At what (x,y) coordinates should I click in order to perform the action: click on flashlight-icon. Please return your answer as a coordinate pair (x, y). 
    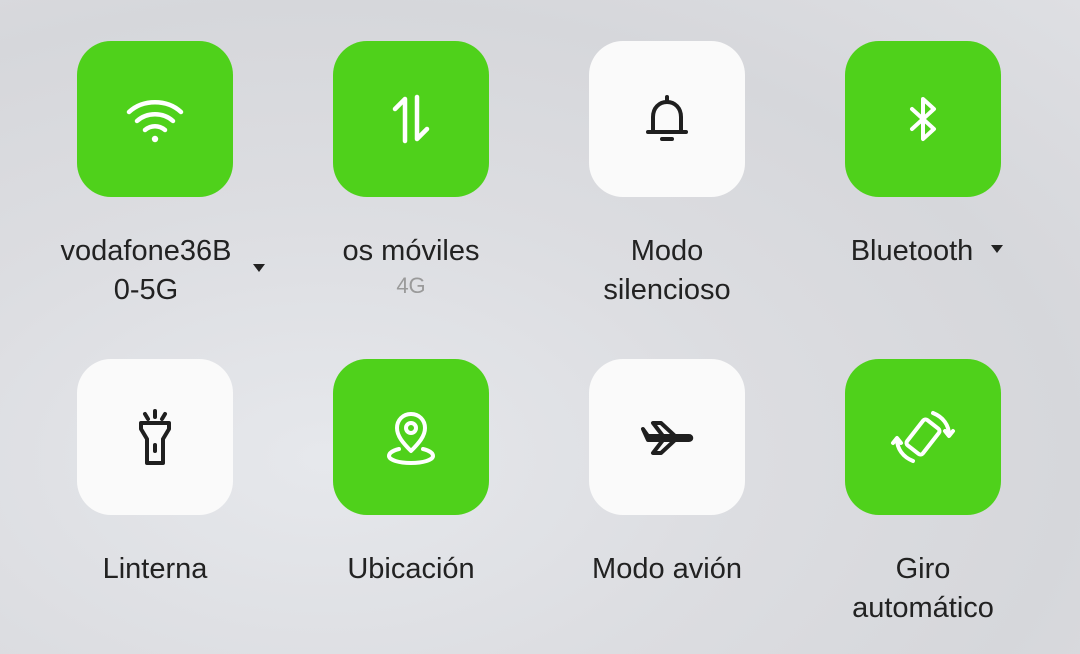
    Looking at the image, I should click on (155, 437).